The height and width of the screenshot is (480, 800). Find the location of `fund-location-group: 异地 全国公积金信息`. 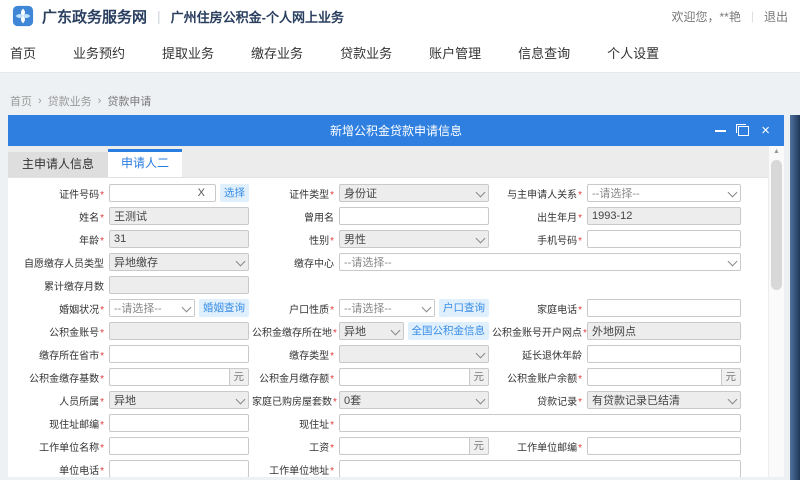

fund-location-group: 异地 全国公积金信息 is located at coordinates (414, 331).